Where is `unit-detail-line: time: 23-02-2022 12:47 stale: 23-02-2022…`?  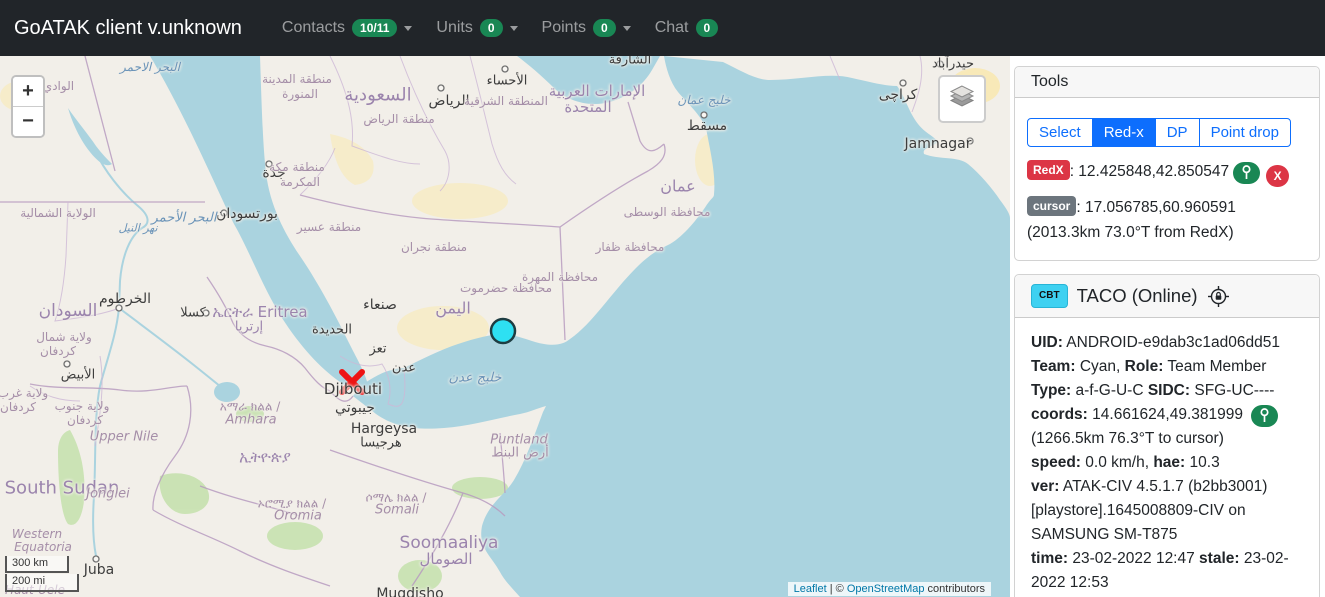 unit-detail-line: time: 23-02-2022 12:47 stale: 23-02-2022… is located at coordinates (1160, 570).